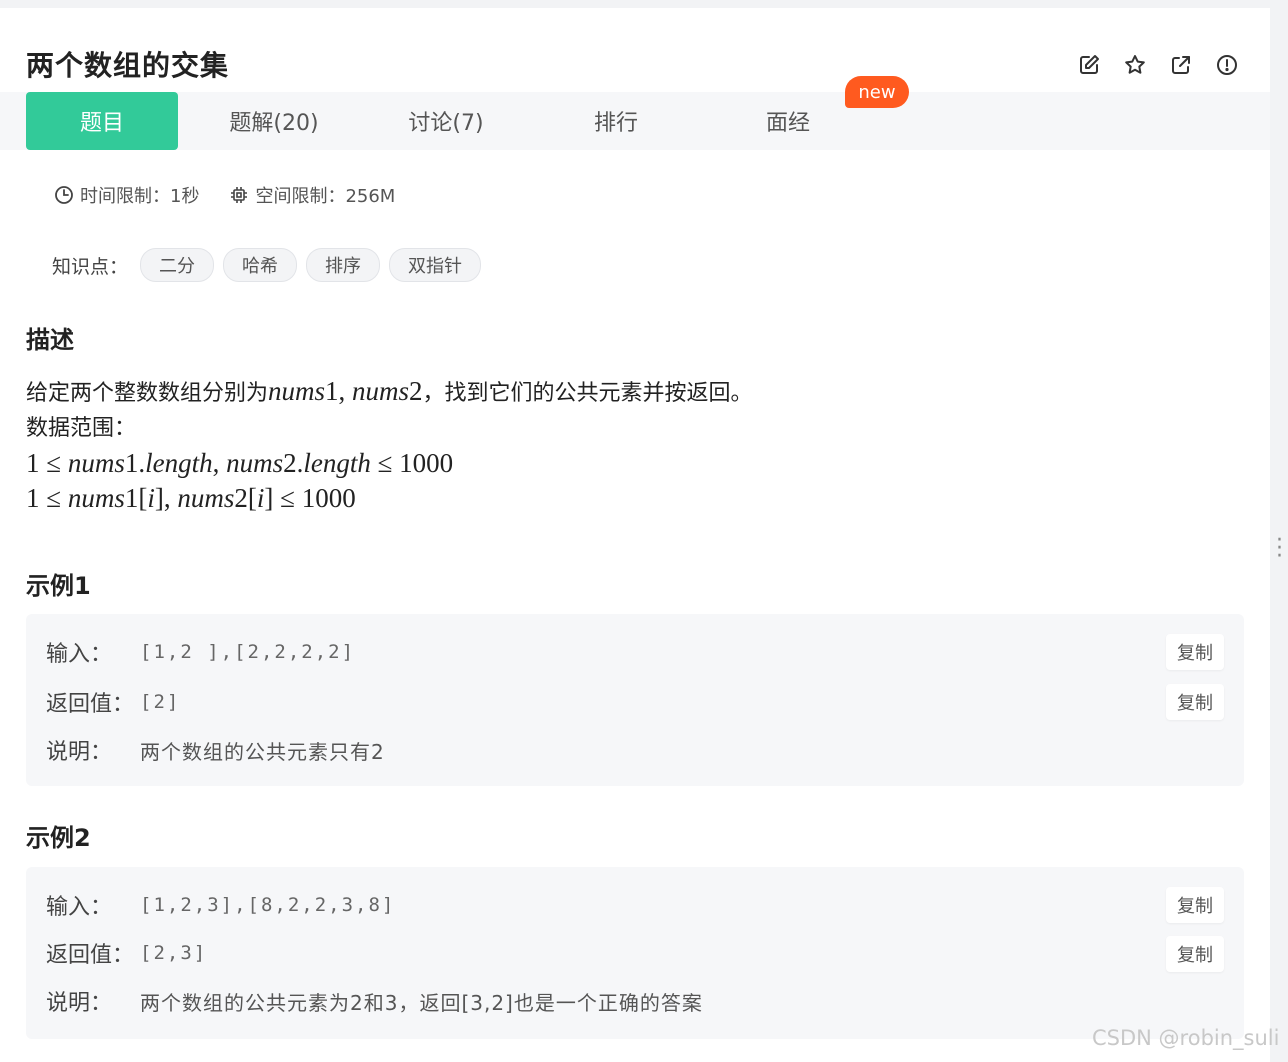 Image resolution: width=1288 pixels, height=1062 pixels. What do you see at coordinates (446, 121) in the screenshot?
I see `tab-discussion: 讨论(7)` at bounding box center [446, 121].